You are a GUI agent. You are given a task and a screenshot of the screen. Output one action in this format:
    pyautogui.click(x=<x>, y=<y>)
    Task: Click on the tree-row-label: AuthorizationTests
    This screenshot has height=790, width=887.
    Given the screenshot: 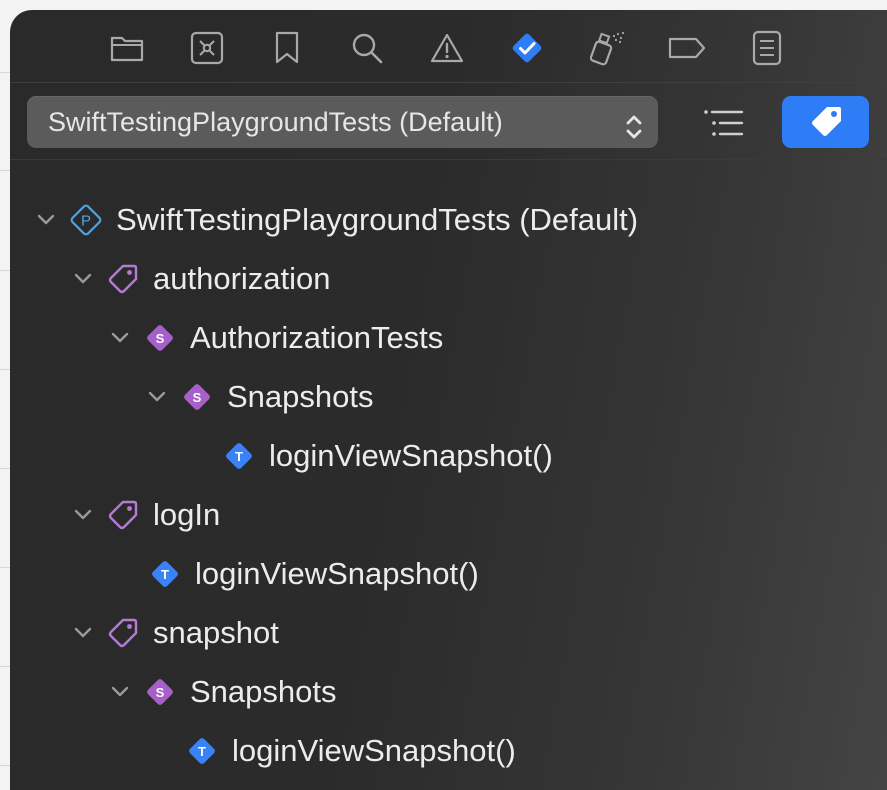 What is the action you would take?
    pyautogui.click(x=317, y=337)
    